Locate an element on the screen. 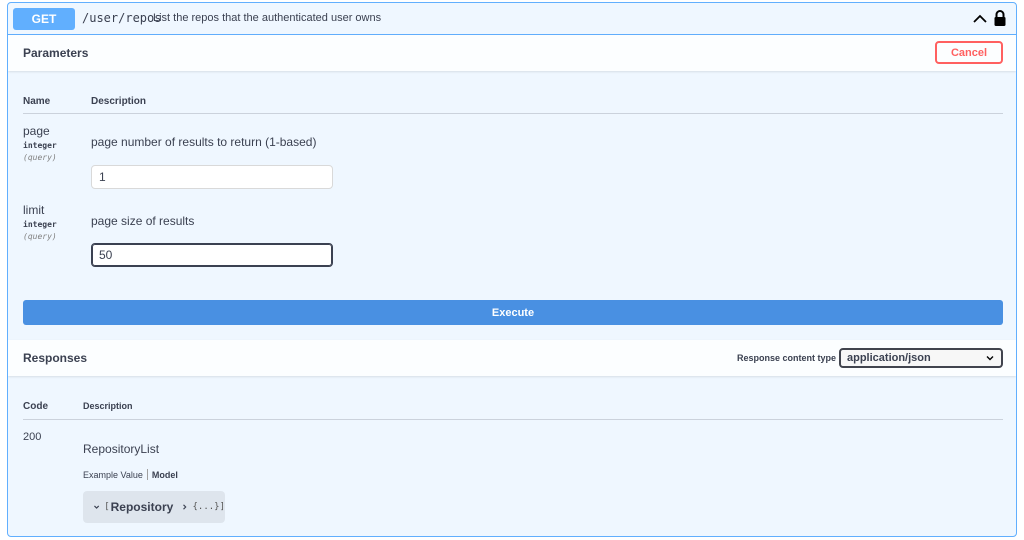  responses-title: Responses is located at coordinates (55, 358).